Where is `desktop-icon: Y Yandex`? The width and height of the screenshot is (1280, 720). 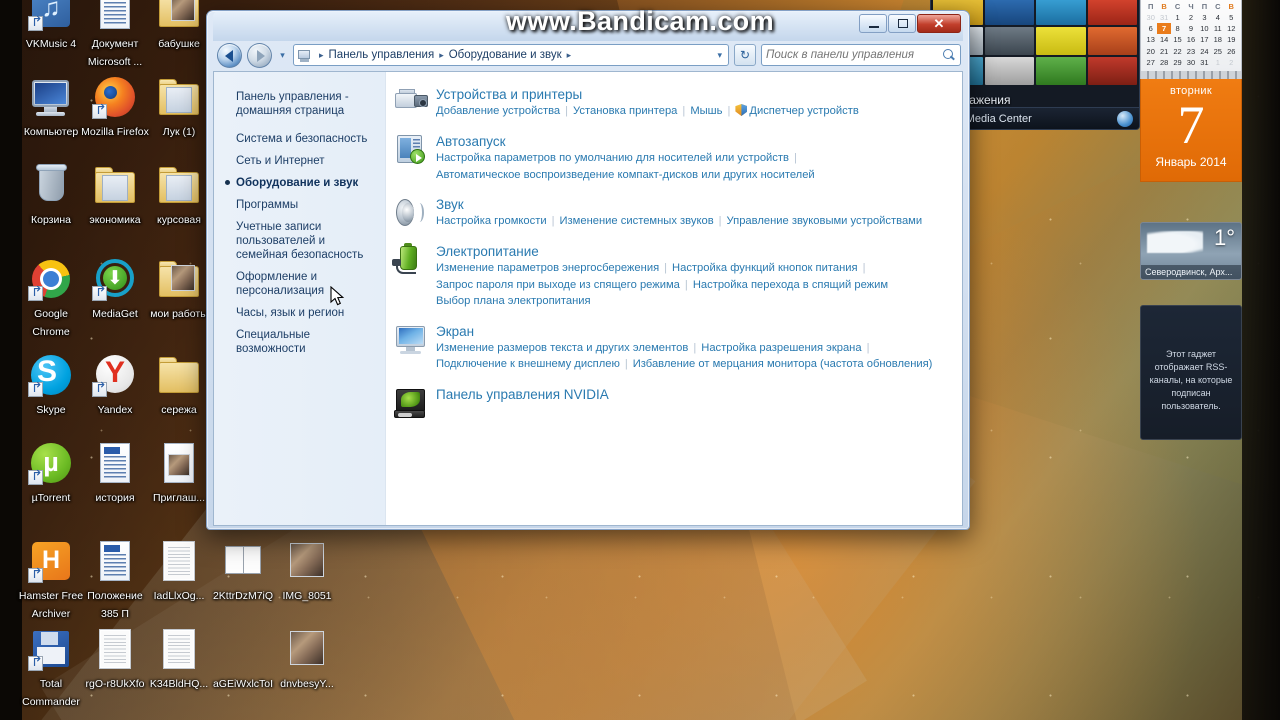 desktop-icon: Y Yandex is located at coordinates (115, 385).